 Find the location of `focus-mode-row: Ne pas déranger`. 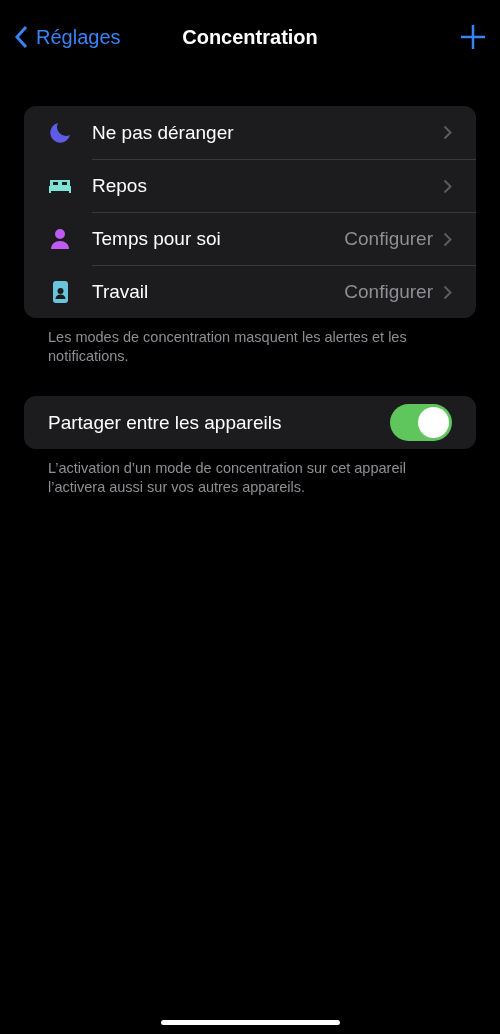

focus-mode-row: Ne pas déranger is located at coordinates (250, 132).